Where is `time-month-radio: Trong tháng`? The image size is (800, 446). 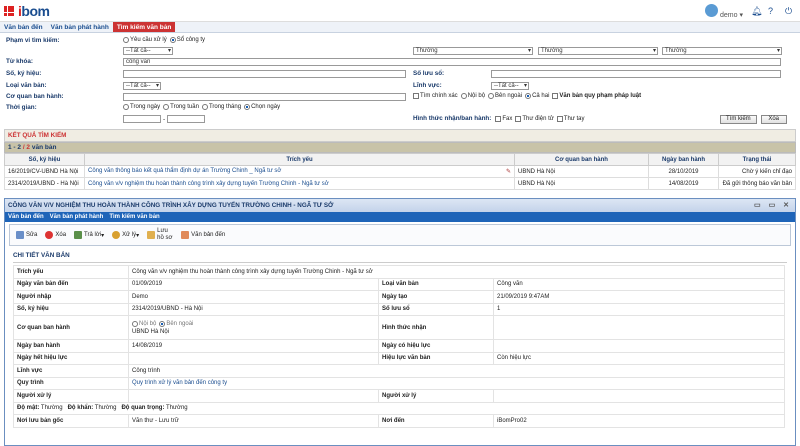
time-month-radio: Trong tháng is located at coordinates (221, 107).